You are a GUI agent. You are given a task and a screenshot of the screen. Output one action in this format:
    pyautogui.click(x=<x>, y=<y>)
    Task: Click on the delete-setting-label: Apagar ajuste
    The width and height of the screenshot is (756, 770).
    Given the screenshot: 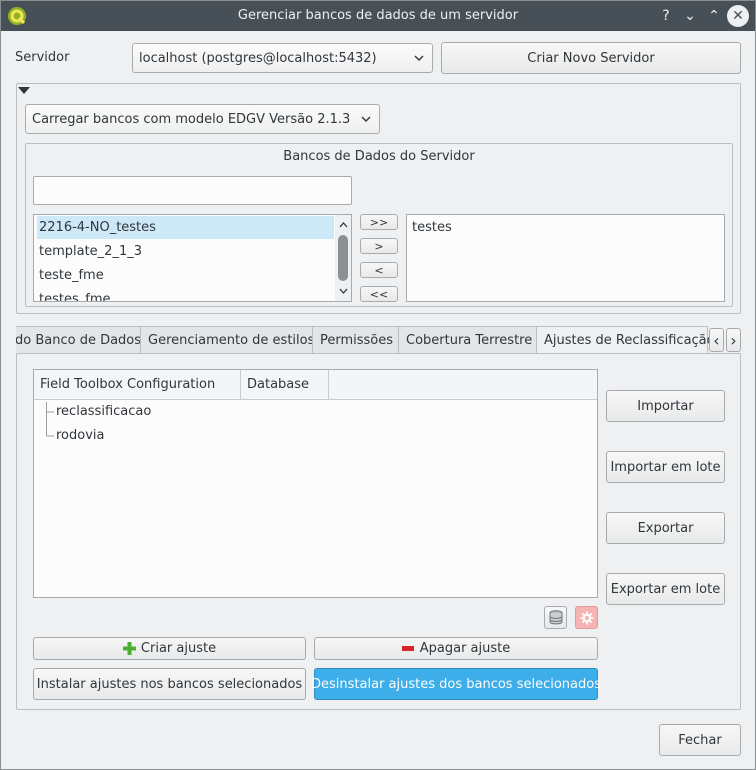 What is the action you would take?
    pyautogui.click(x=465, y=648)
    